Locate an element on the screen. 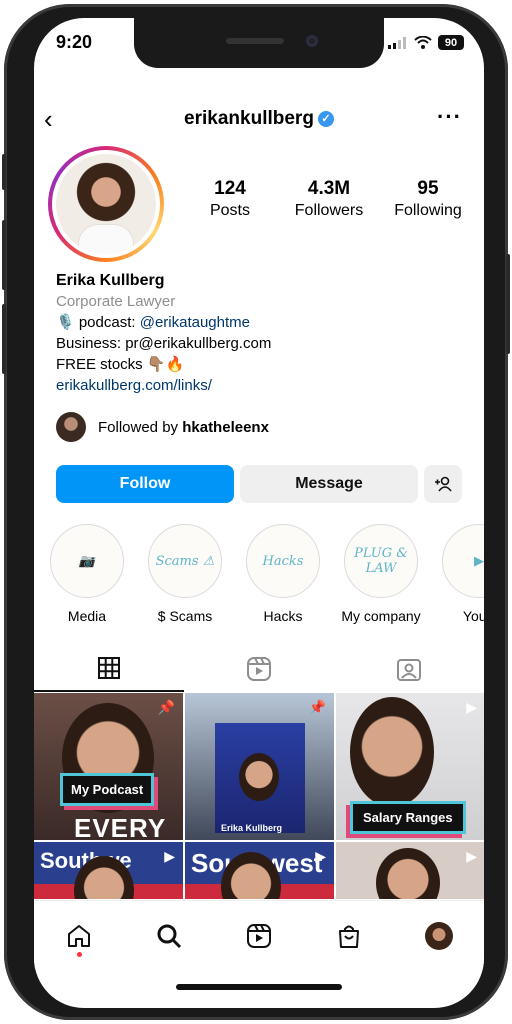  nav-profile is located at coordinates (439, 936).